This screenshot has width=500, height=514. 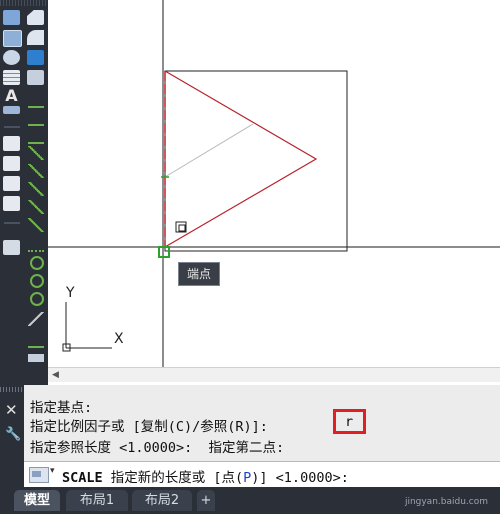 I want to click on tab-layout1: 布局1, so click(x=97, y=500).